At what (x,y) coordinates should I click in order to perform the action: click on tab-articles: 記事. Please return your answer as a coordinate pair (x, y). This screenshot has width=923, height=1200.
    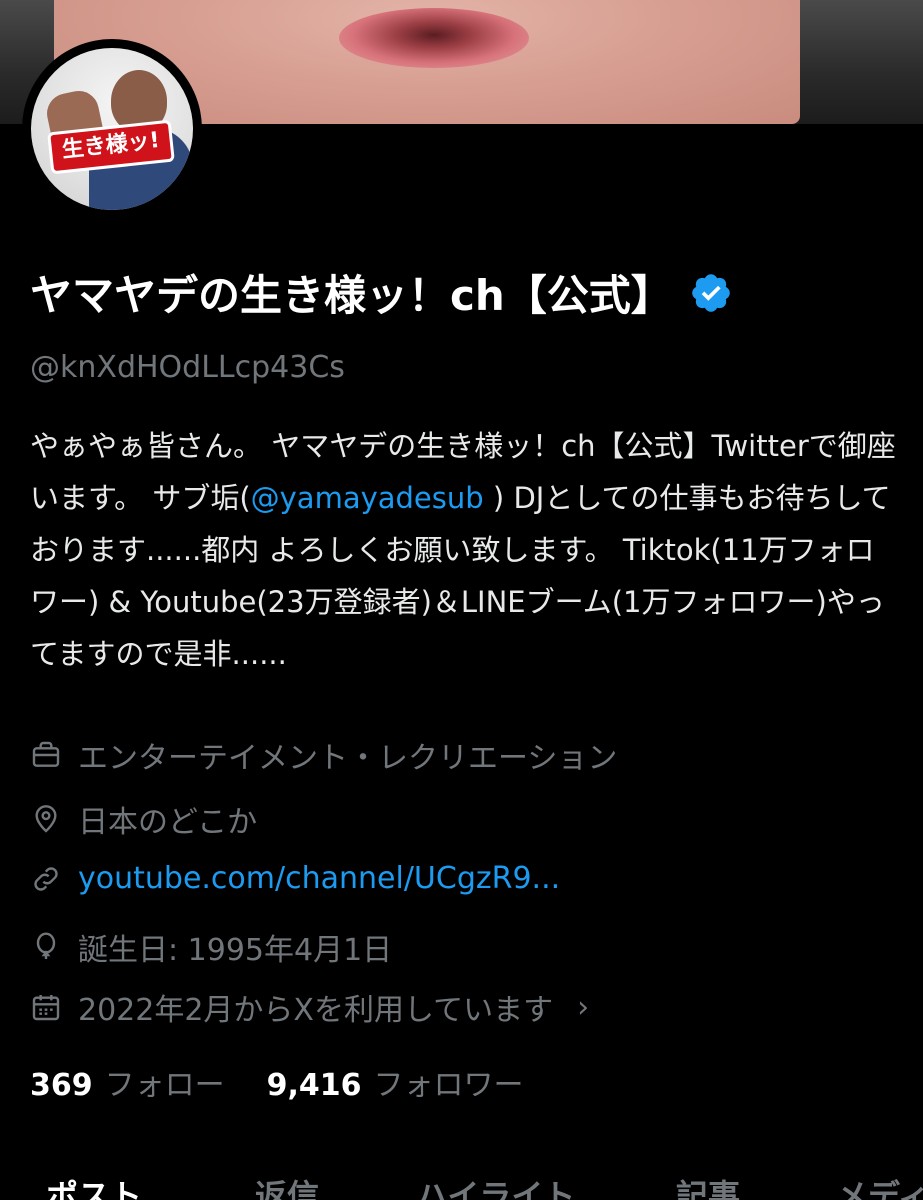
    Looking at the image, I should click on (708, 1185).